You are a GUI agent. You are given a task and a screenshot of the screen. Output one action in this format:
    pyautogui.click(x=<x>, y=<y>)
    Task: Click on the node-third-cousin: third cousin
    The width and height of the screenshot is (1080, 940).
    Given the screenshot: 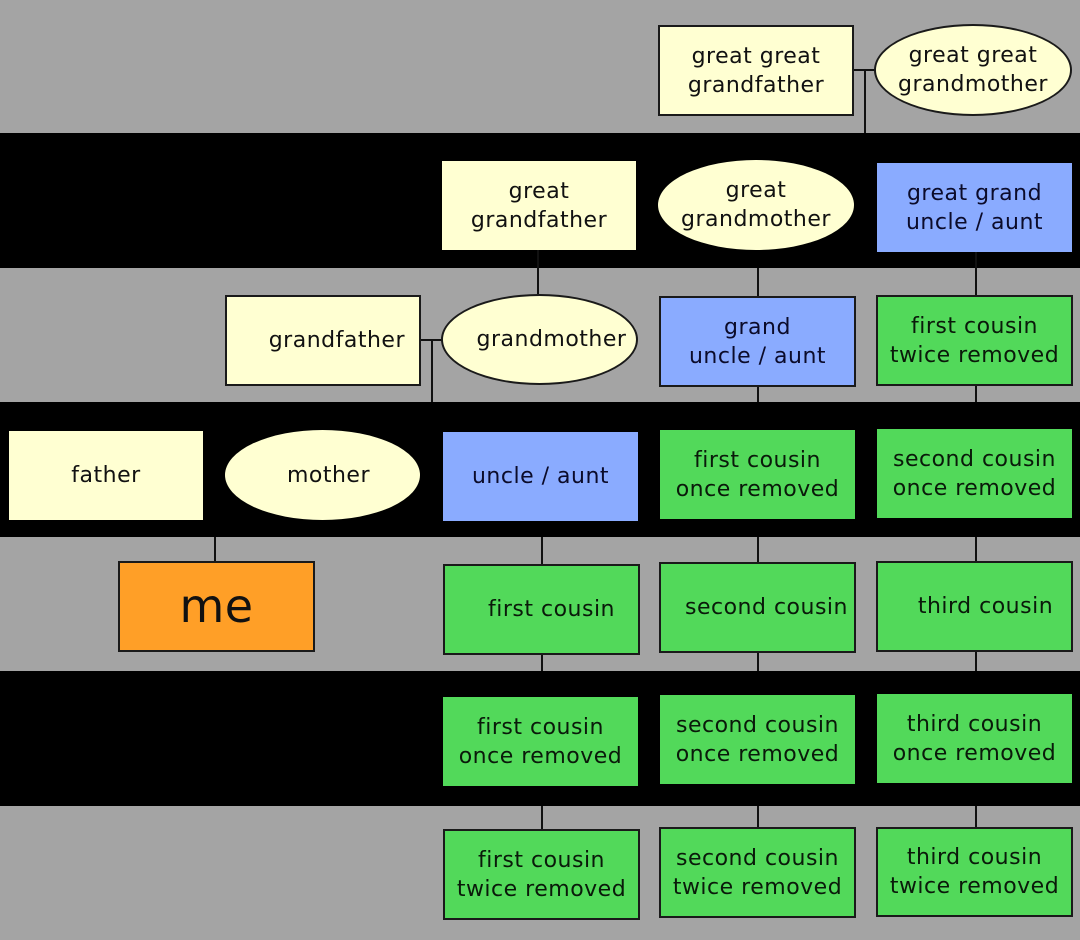 What is the action you would take?
    pyautogui.click(x=974, y=606)
    